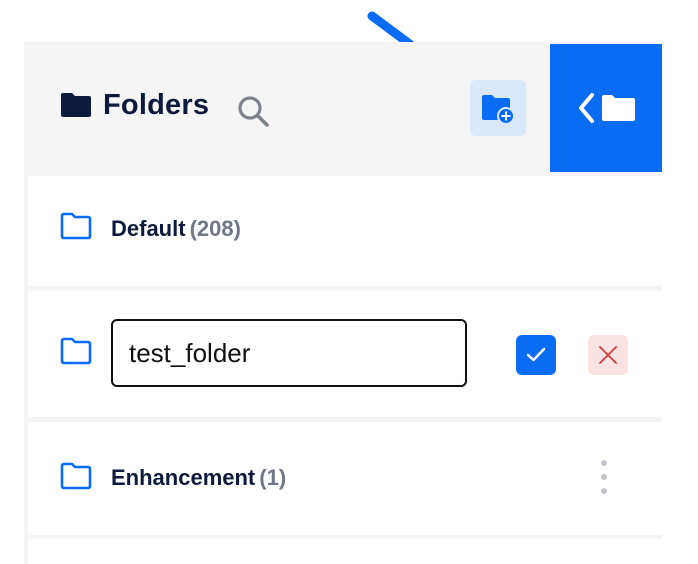 The height and width of the screenshot is (564, 698). Describe the element at coordinates (345, 551) in the screenshot. I see `folder-row-partial` at that location.